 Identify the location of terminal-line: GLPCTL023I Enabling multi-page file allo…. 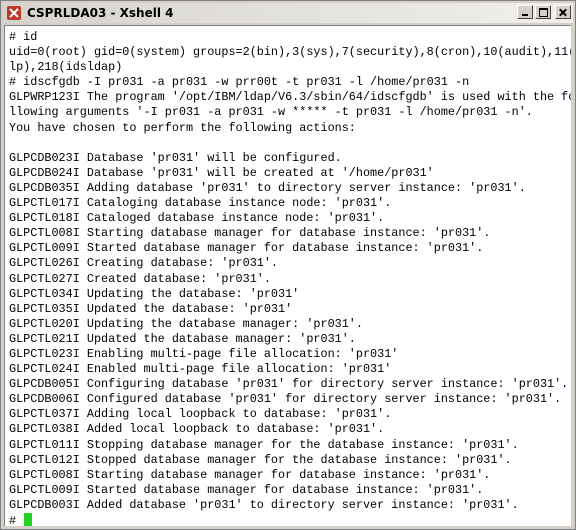
(204, 353).